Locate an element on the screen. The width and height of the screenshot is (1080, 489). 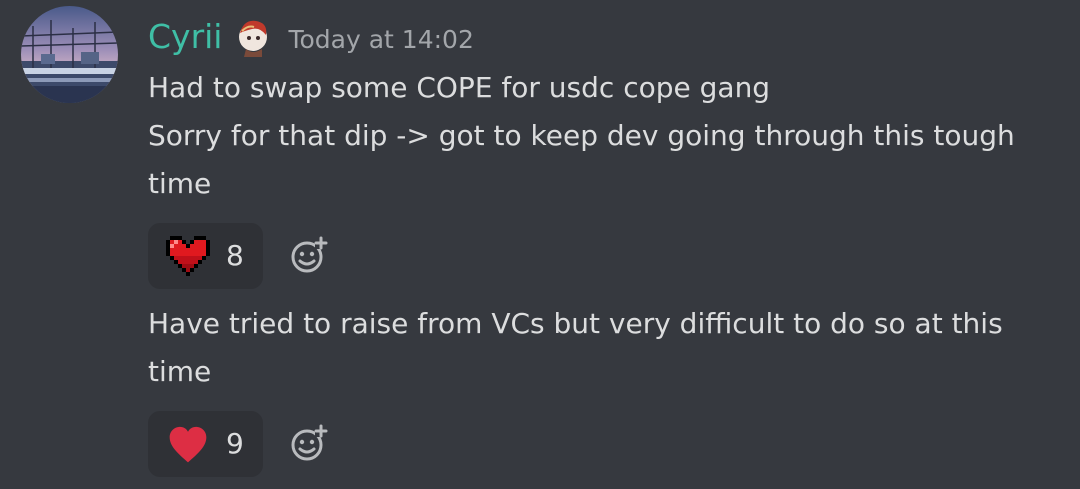
reaction-button: 9 is located at coordinates (205, 444).